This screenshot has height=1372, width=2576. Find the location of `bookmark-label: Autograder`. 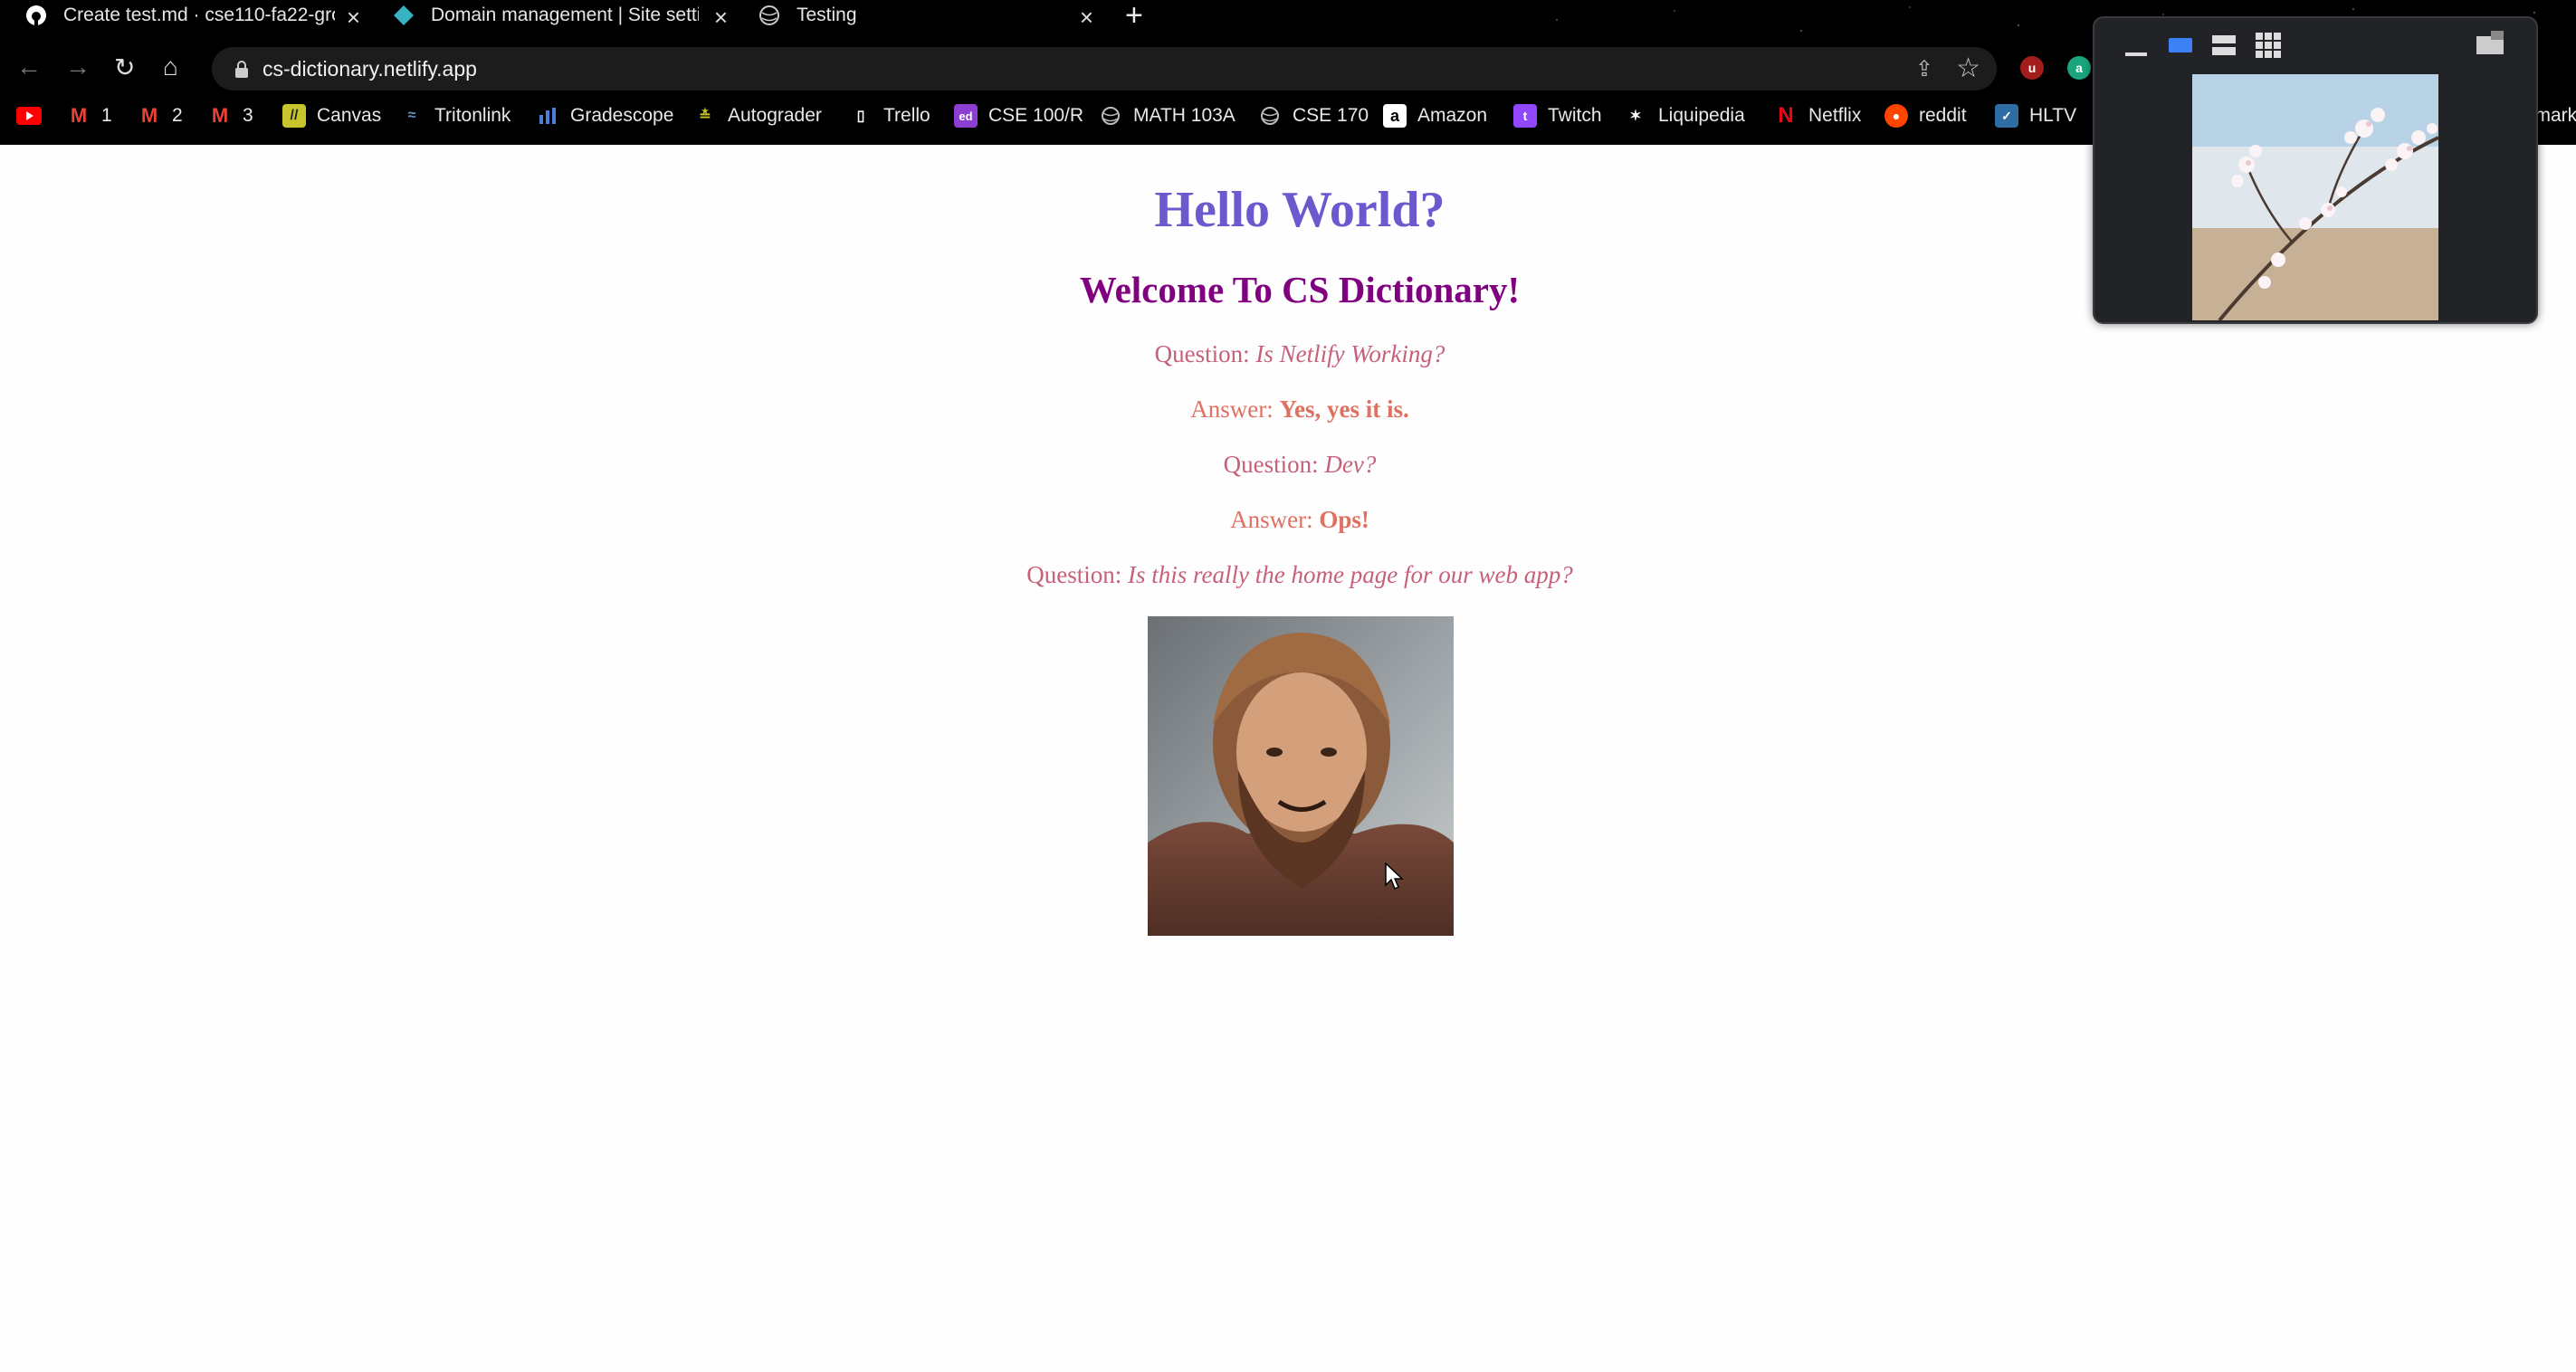

bookmark-label: Autograder is located at coordinates (775, 115).